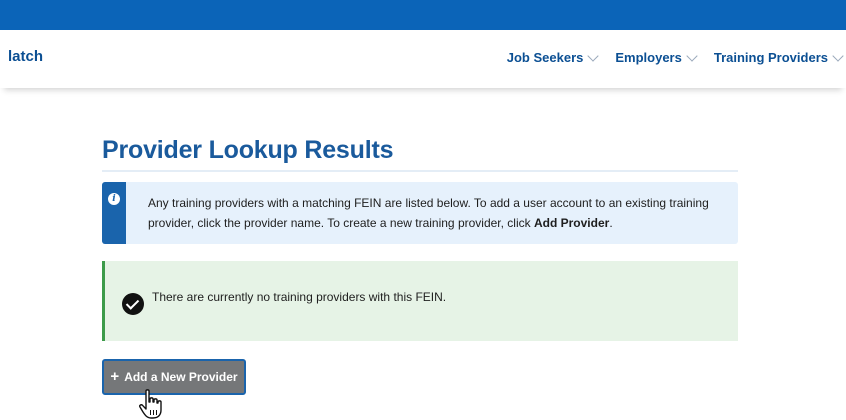  I want to click on main-nav: Job Seekers Employers Training Providers, so click(675, 57).